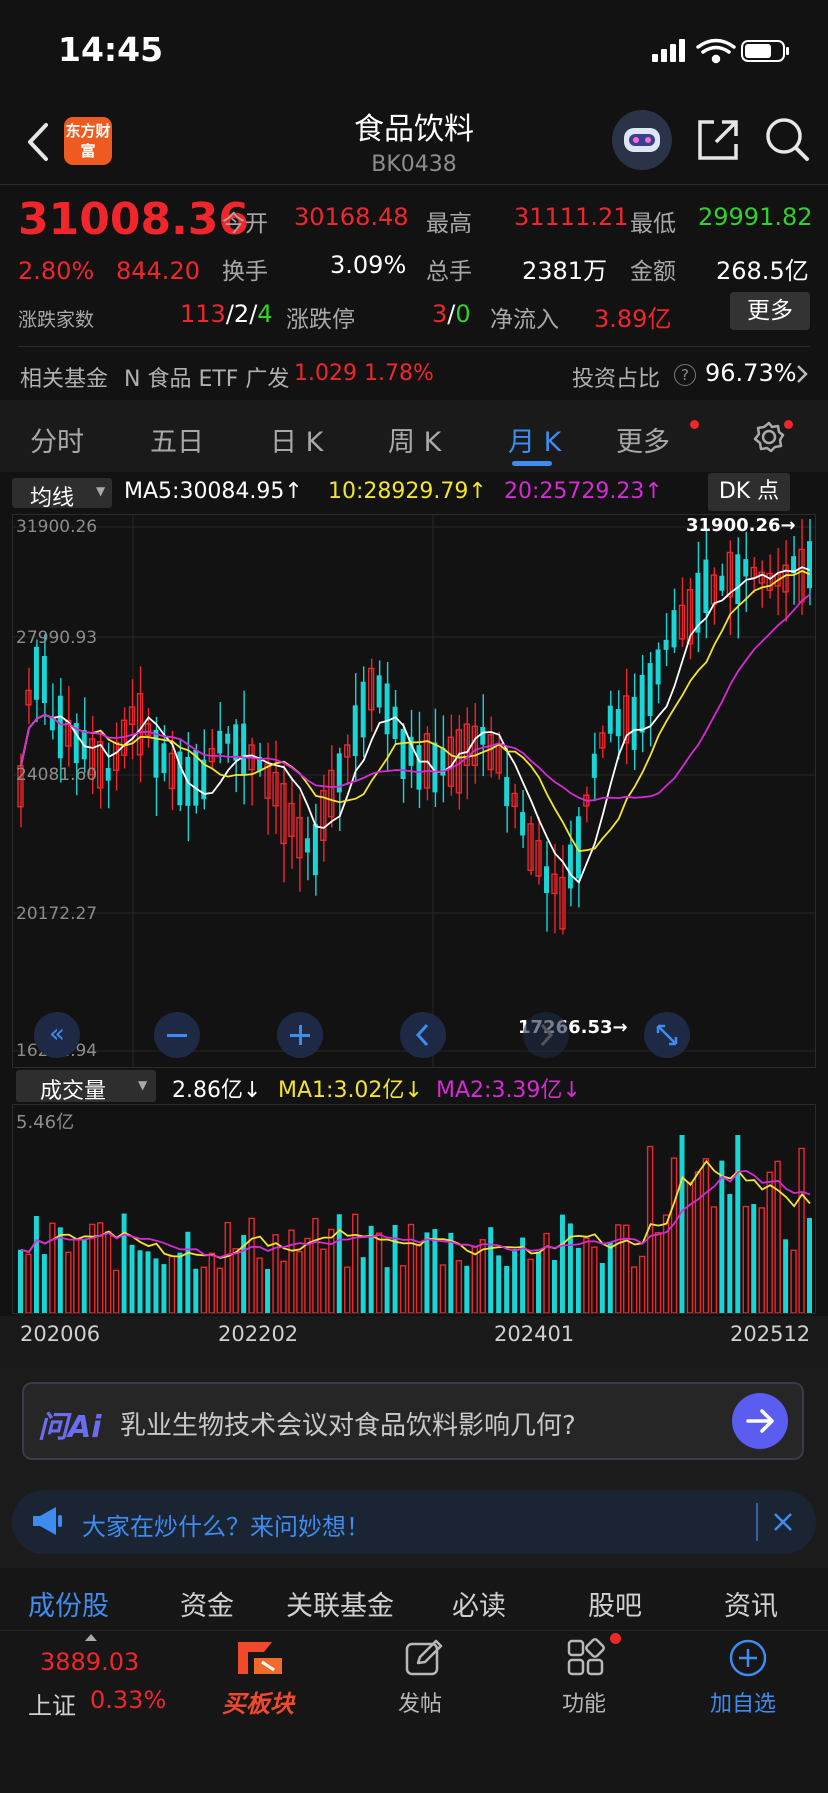 This screenshot has height=1793, width=828. Describe the element at coordinates (749, 492) in the screenshot. I see `dk-point-button: DK 点` at that location.